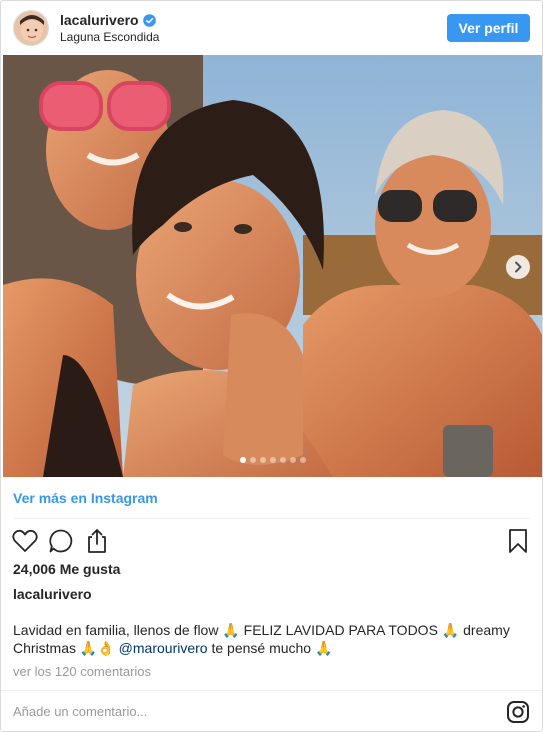 Image resolution: width=543 pixels, height=732 pixels. Describe the element at coordinates (149, 20) in the screenshot. I see `verified-badge-icon` at that location.